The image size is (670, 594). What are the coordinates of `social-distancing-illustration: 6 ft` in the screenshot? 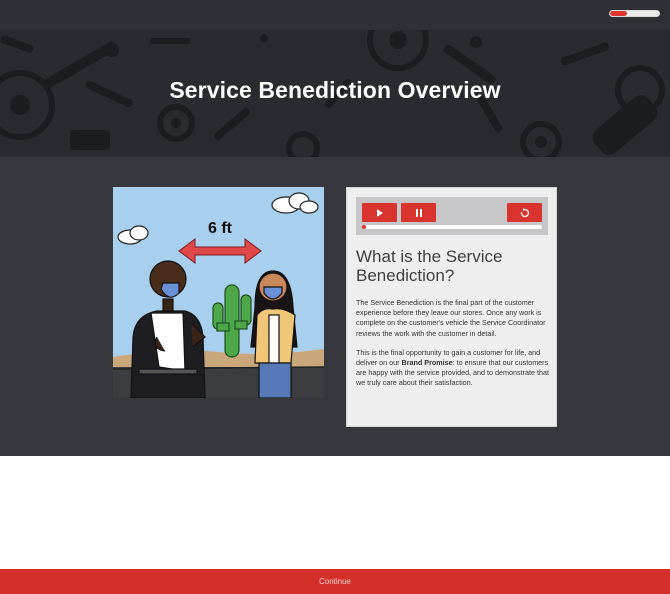 It's located at (218, 292).